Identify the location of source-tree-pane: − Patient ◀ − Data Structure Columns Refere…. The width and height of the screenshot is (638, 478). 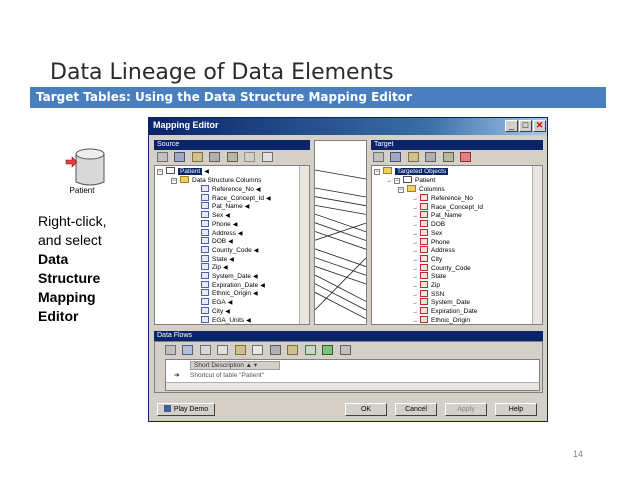
(232, 245).